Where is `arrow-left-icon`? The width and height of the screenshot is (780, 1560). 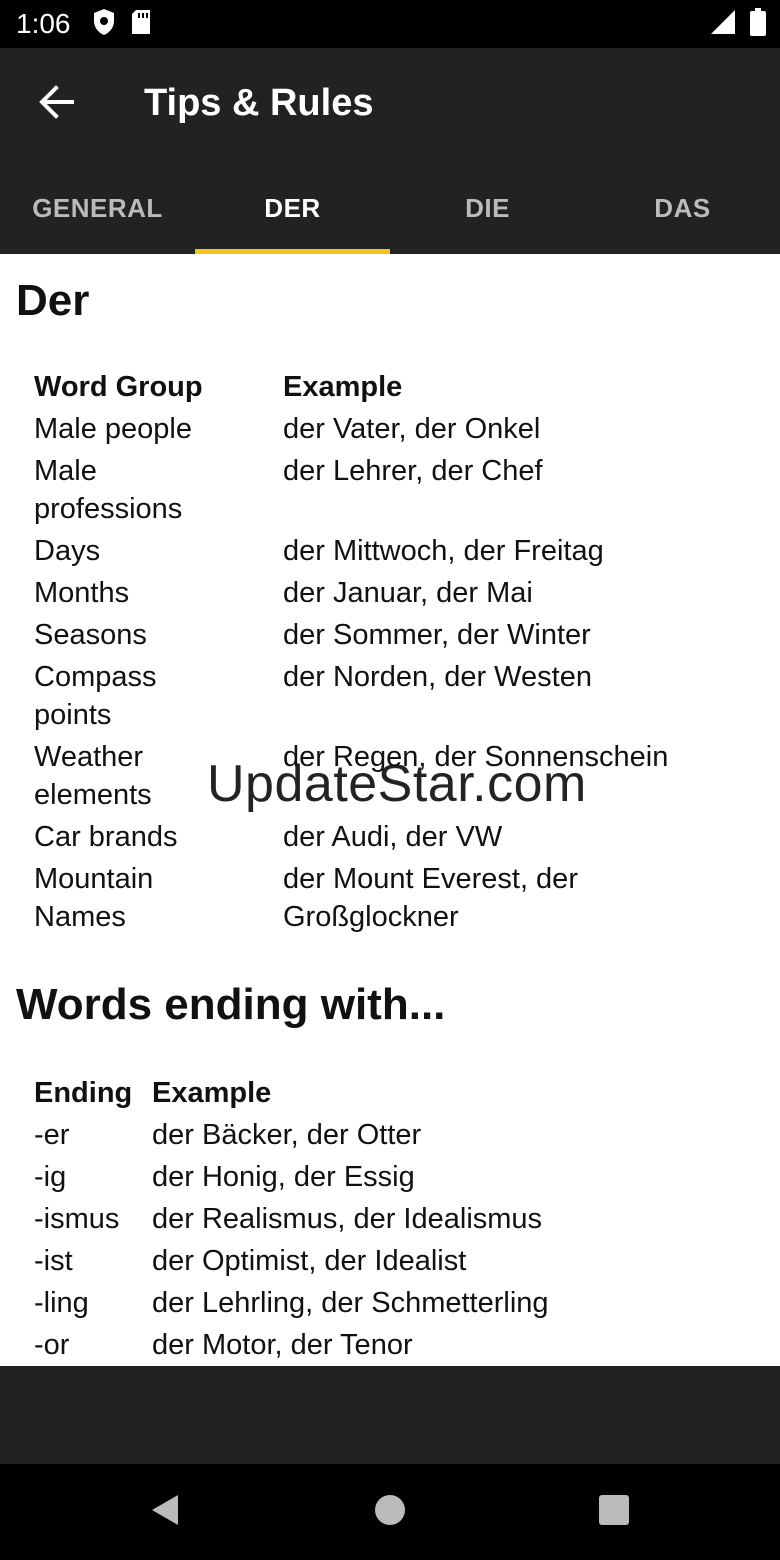
arrow-left-icon is located at coordinates (56, 104).